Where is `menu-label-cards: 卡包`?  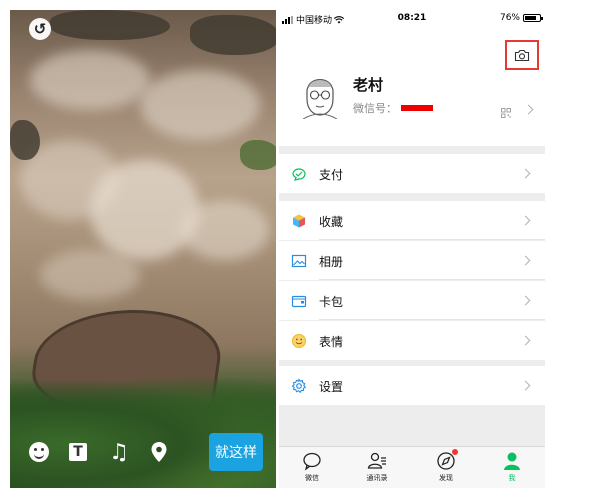 menu-label-cards: 卡包 is located at coordinates (331, 302).